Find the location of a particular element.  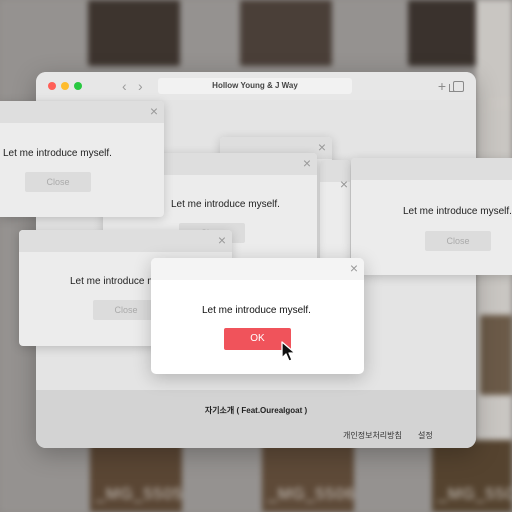

privacy-policy-link: 개인정보처리방침 is located at coordinates (372, 435).